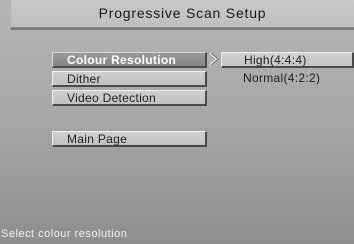 Image resolution: width=354 pixels, height=244 pixels. Describe the element at coordinates (177, 235) in the screenshot. I see `status-bar: Select colour resolution` at that location.